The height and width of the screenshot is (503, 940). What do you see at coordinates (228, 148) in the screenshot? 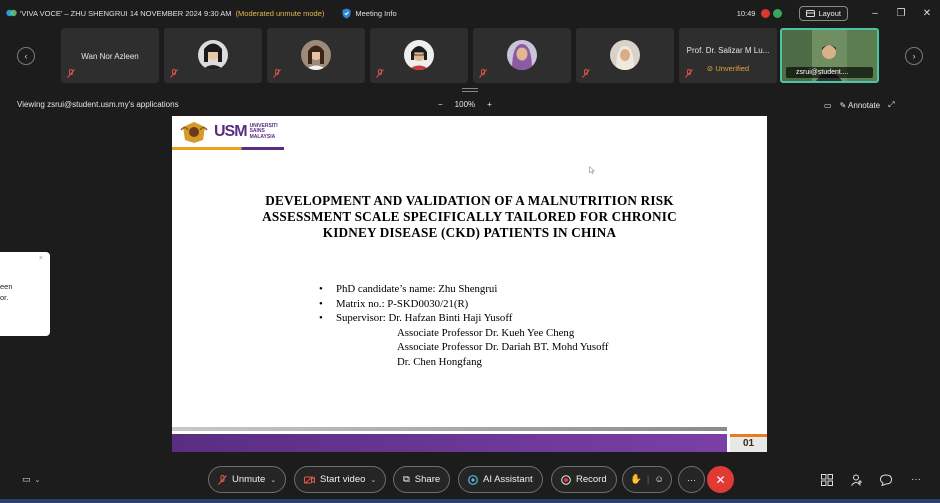
I see `logo-underline` at bounding box center [228, 148].